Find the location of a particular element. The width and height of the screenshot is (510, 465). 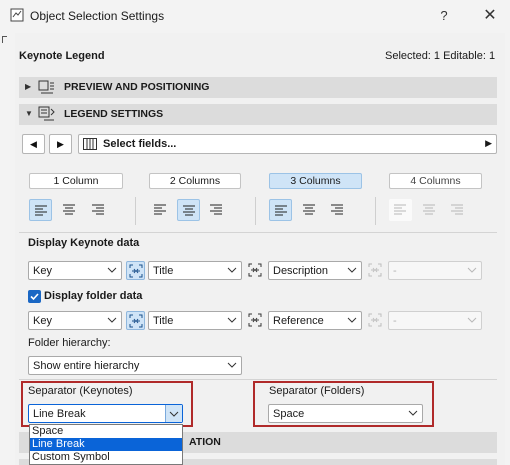

resize-handle-icon is located at coordinates (4, 39).